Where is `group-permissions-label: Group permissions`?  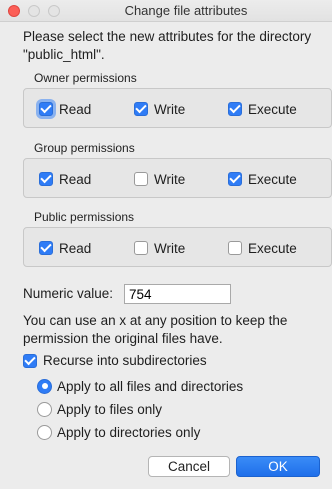
group-permissions-label: Group permissions is located at coordinates (84, 148).